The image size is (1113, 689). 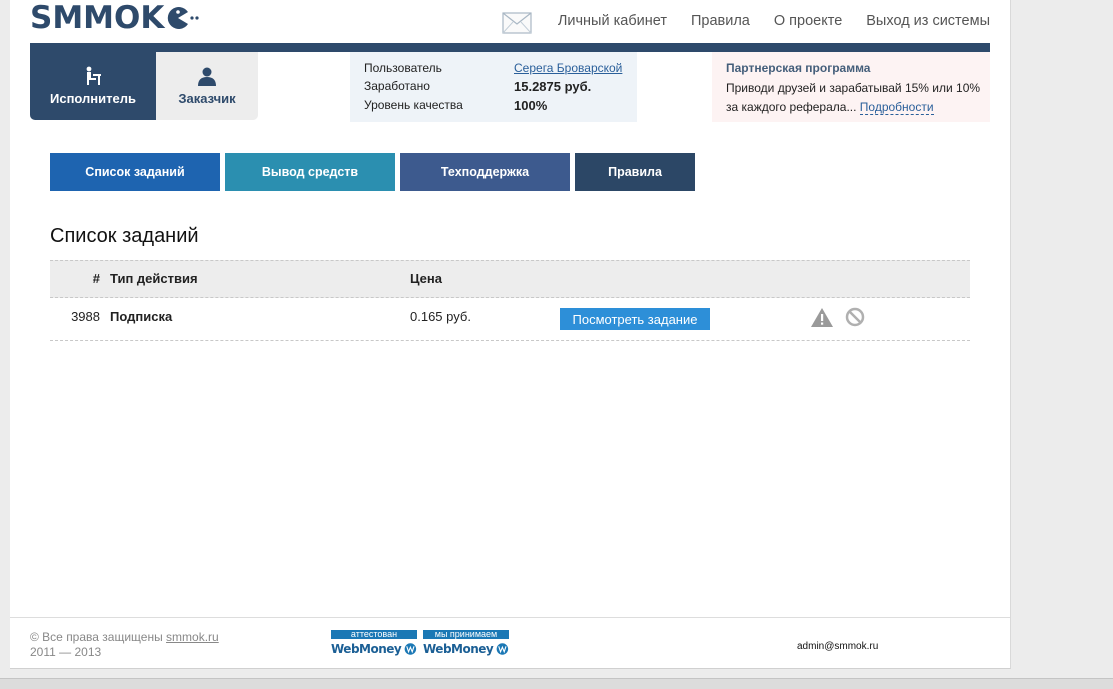 I want to click on logo: SMMOK, so click(x=116, y=18).